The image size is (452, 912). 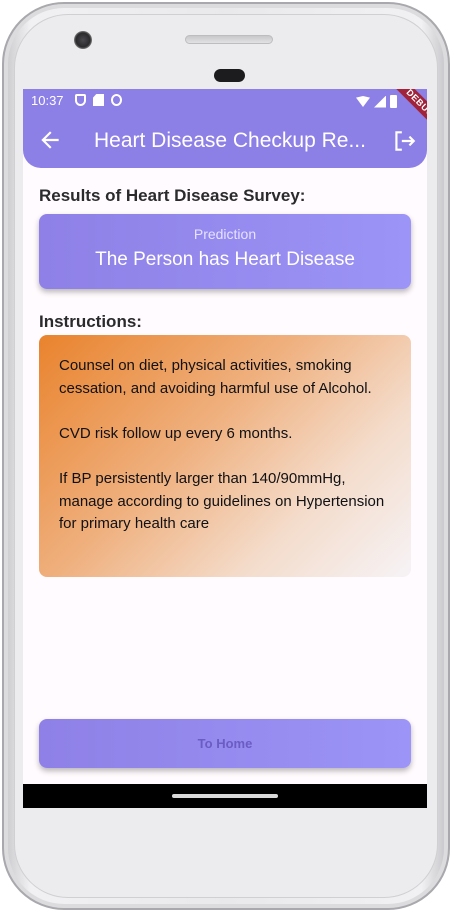 I want to click on home-gesture-handle, so click(x=225, y=796).